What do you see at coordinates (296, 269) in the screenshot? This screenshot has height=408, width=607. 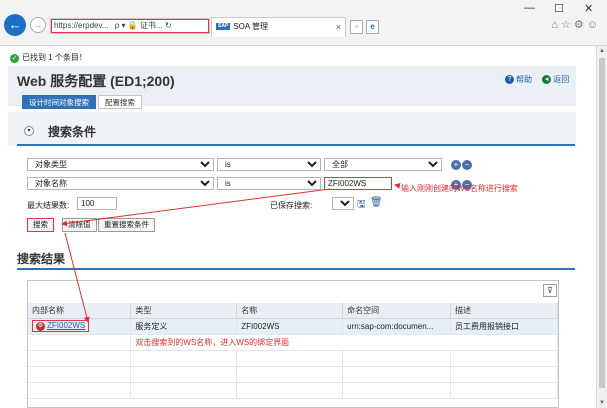 I see `results-divider` at bounding box center [296, 269].